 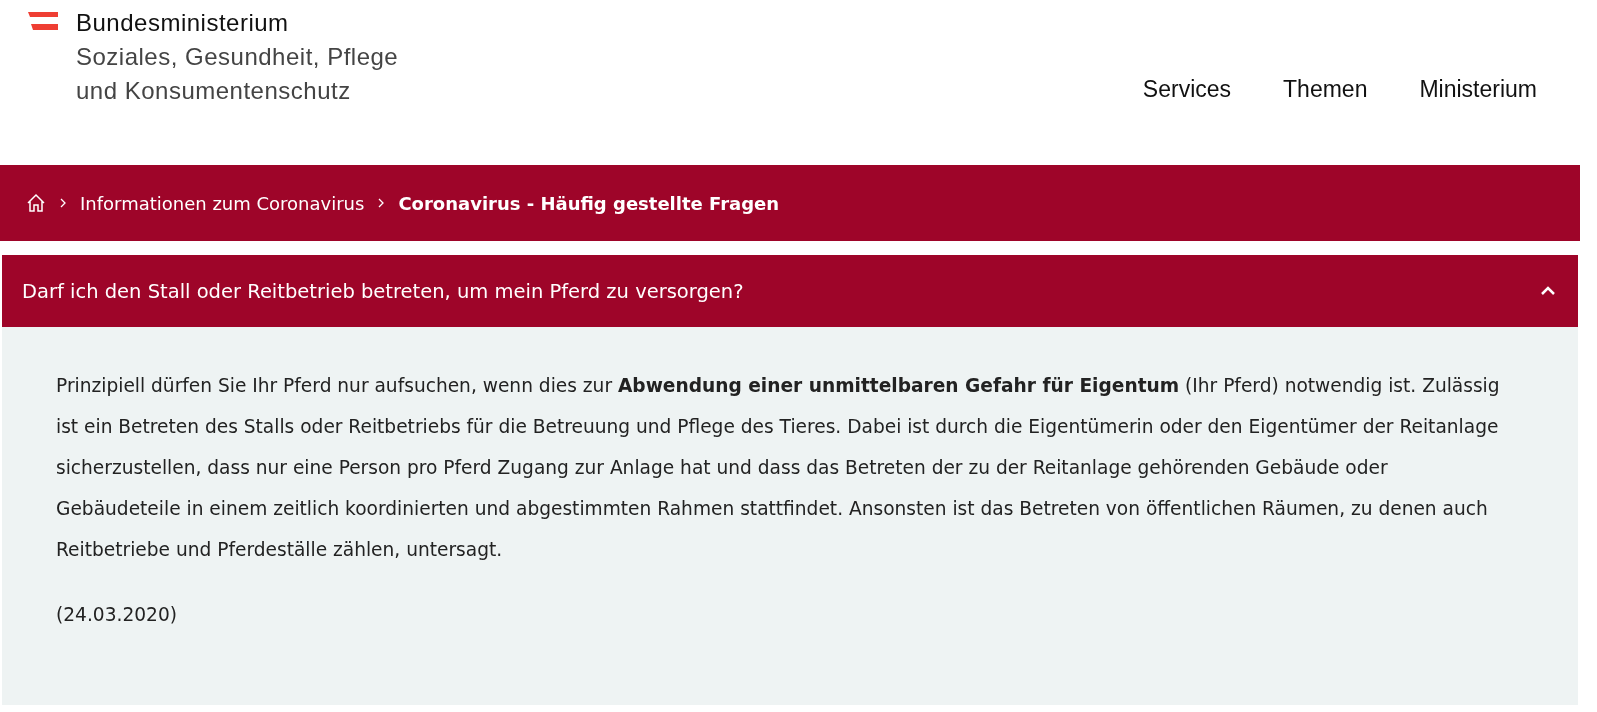 I want to click on ministry-name: Soziales, Gesundheit, Pflege, so click(x=237, y=57).